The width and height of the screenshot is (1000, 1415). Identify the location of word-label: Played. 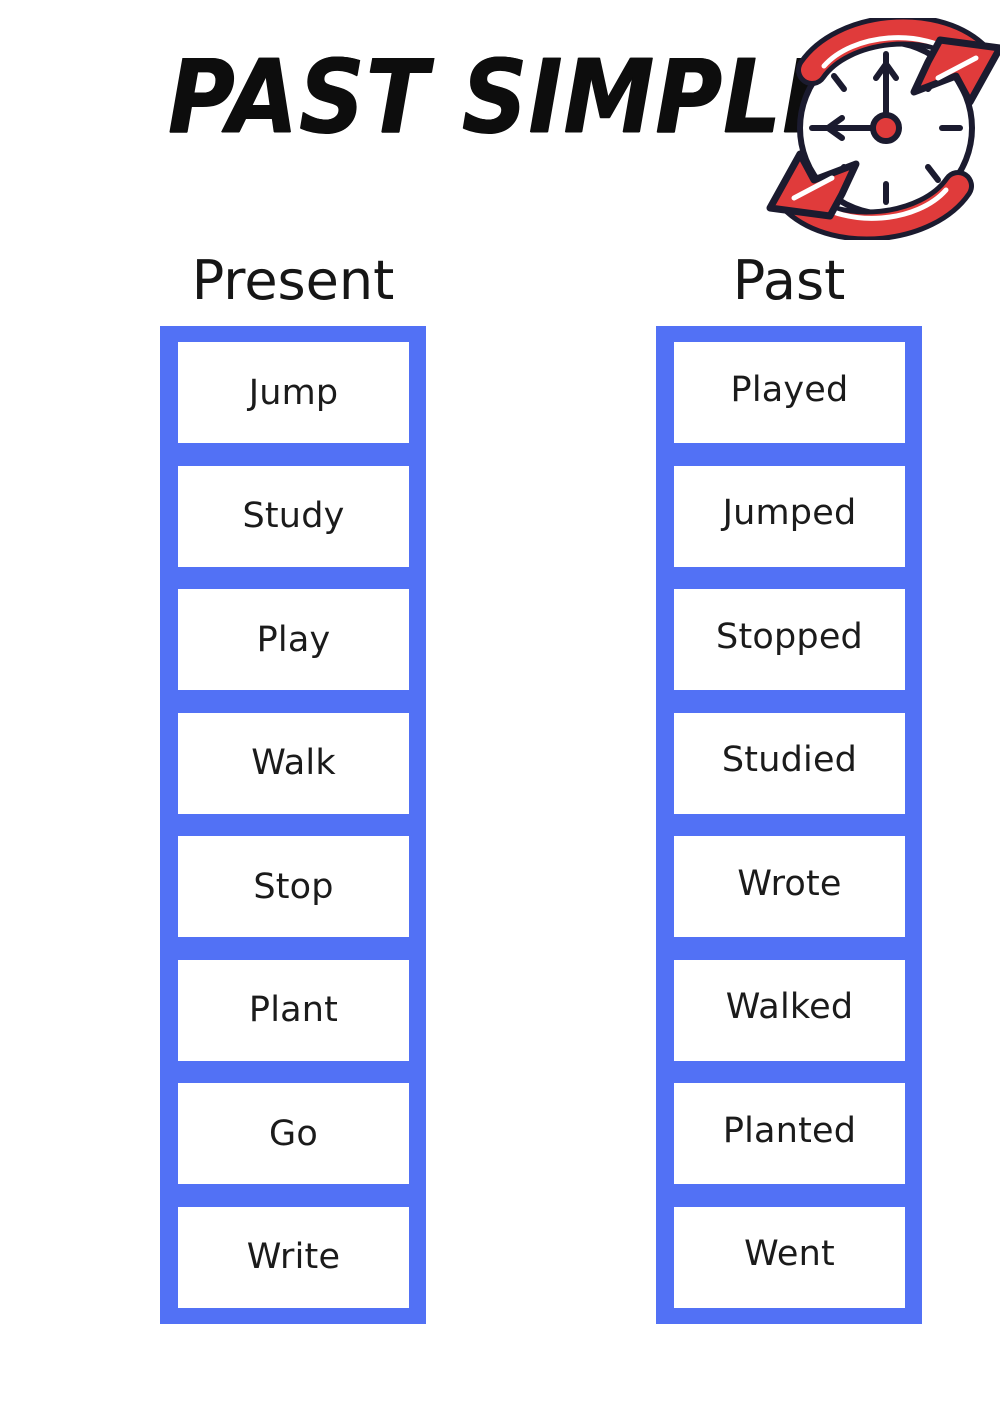
(789, 389).